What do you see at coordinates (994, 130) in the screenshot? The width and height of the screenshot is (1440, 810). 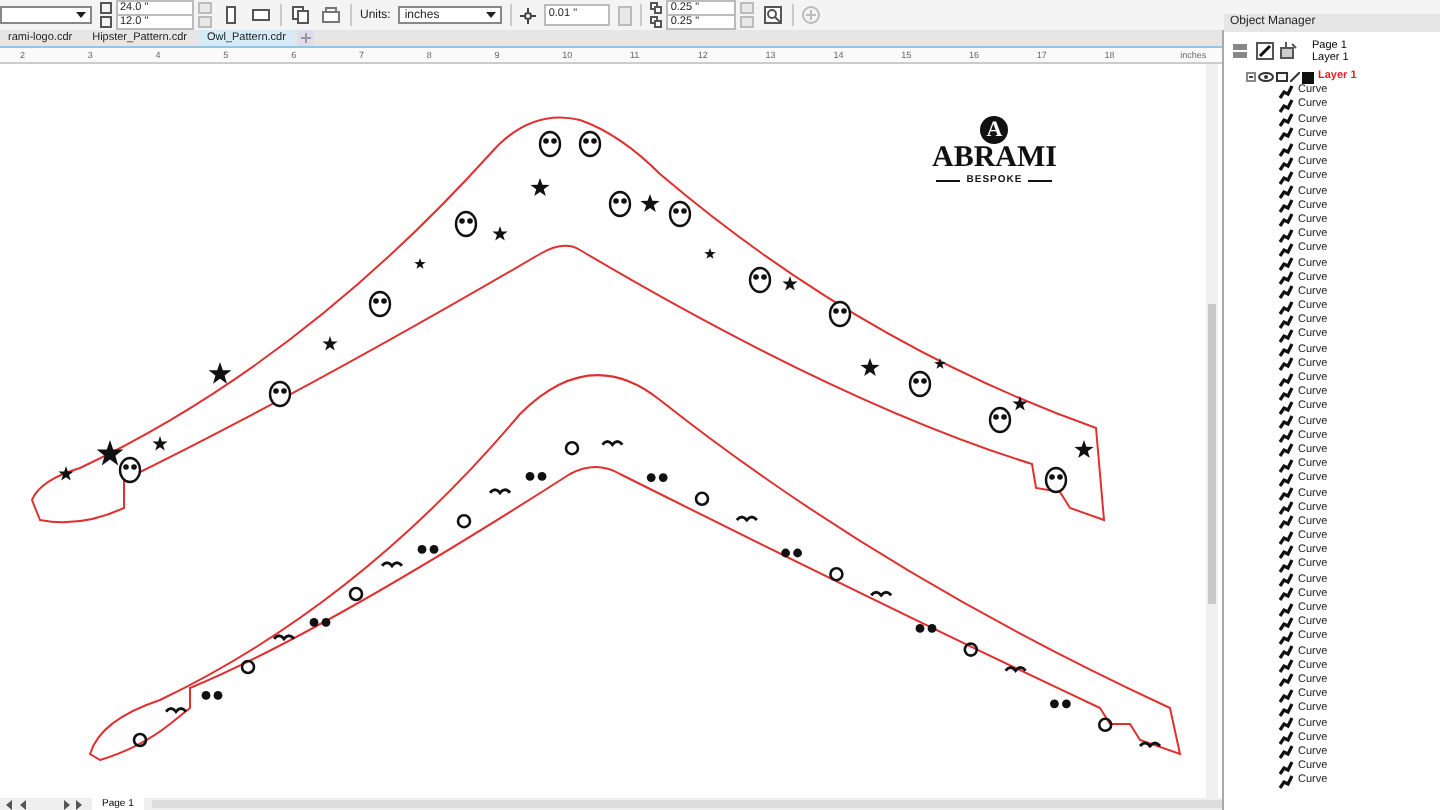 I see `logo-mark: A` at bounding box center [994, 130].